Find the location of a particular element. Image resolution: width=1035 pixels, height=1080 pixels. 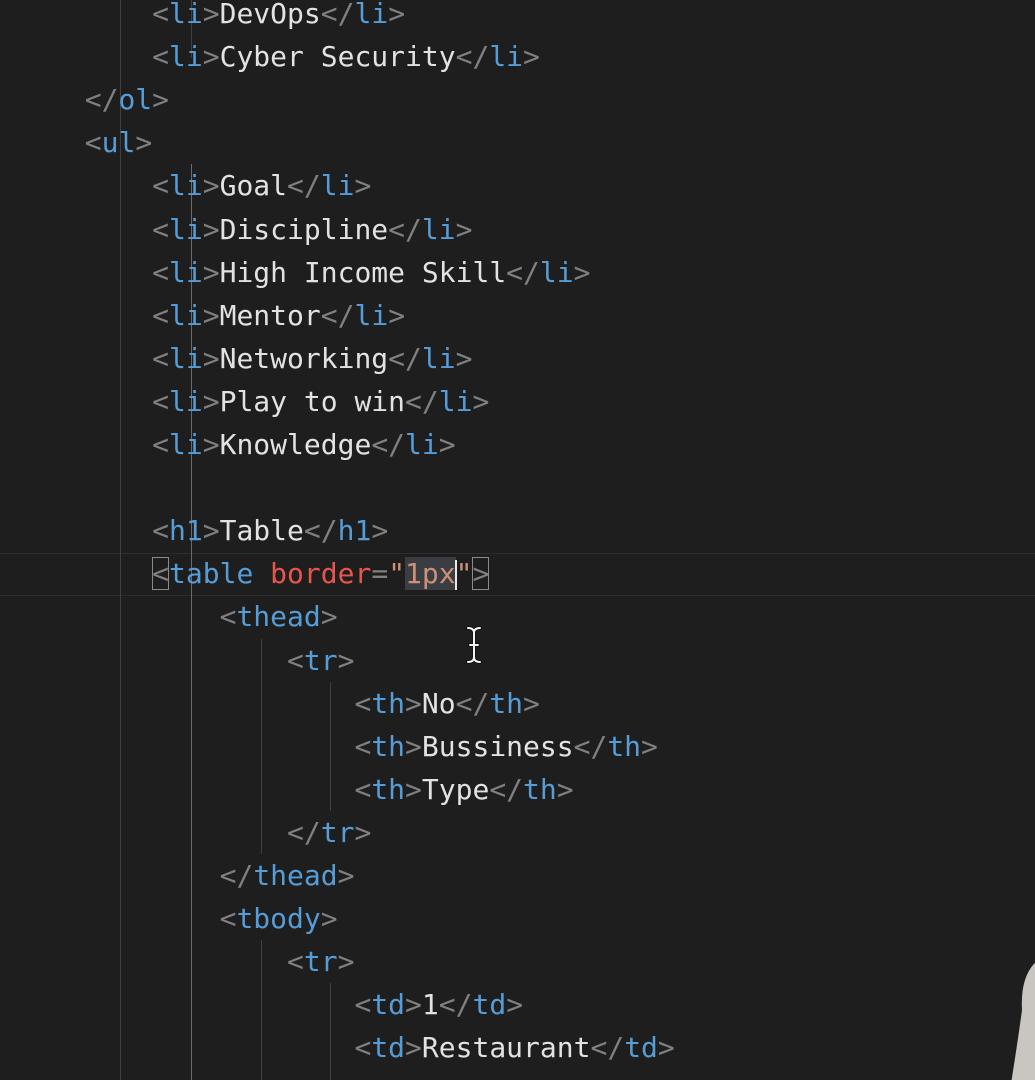

element-text: Type is located at coordinates (455, 789).